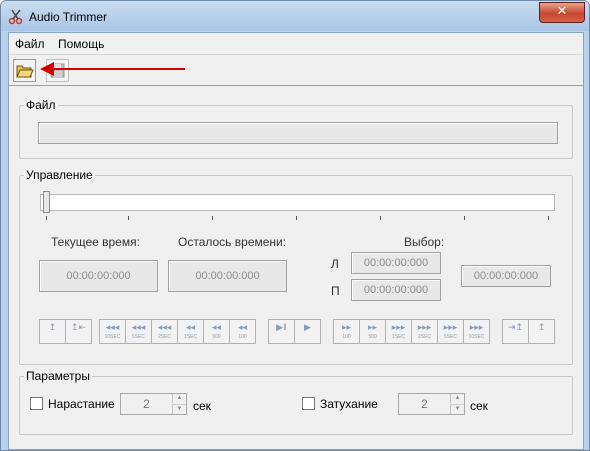 The height and width of the screenshot is (451, 590). Describe the element at coordinates (349, 404) in the screenshot. I see `fade-out-label: Затухание` at that location.